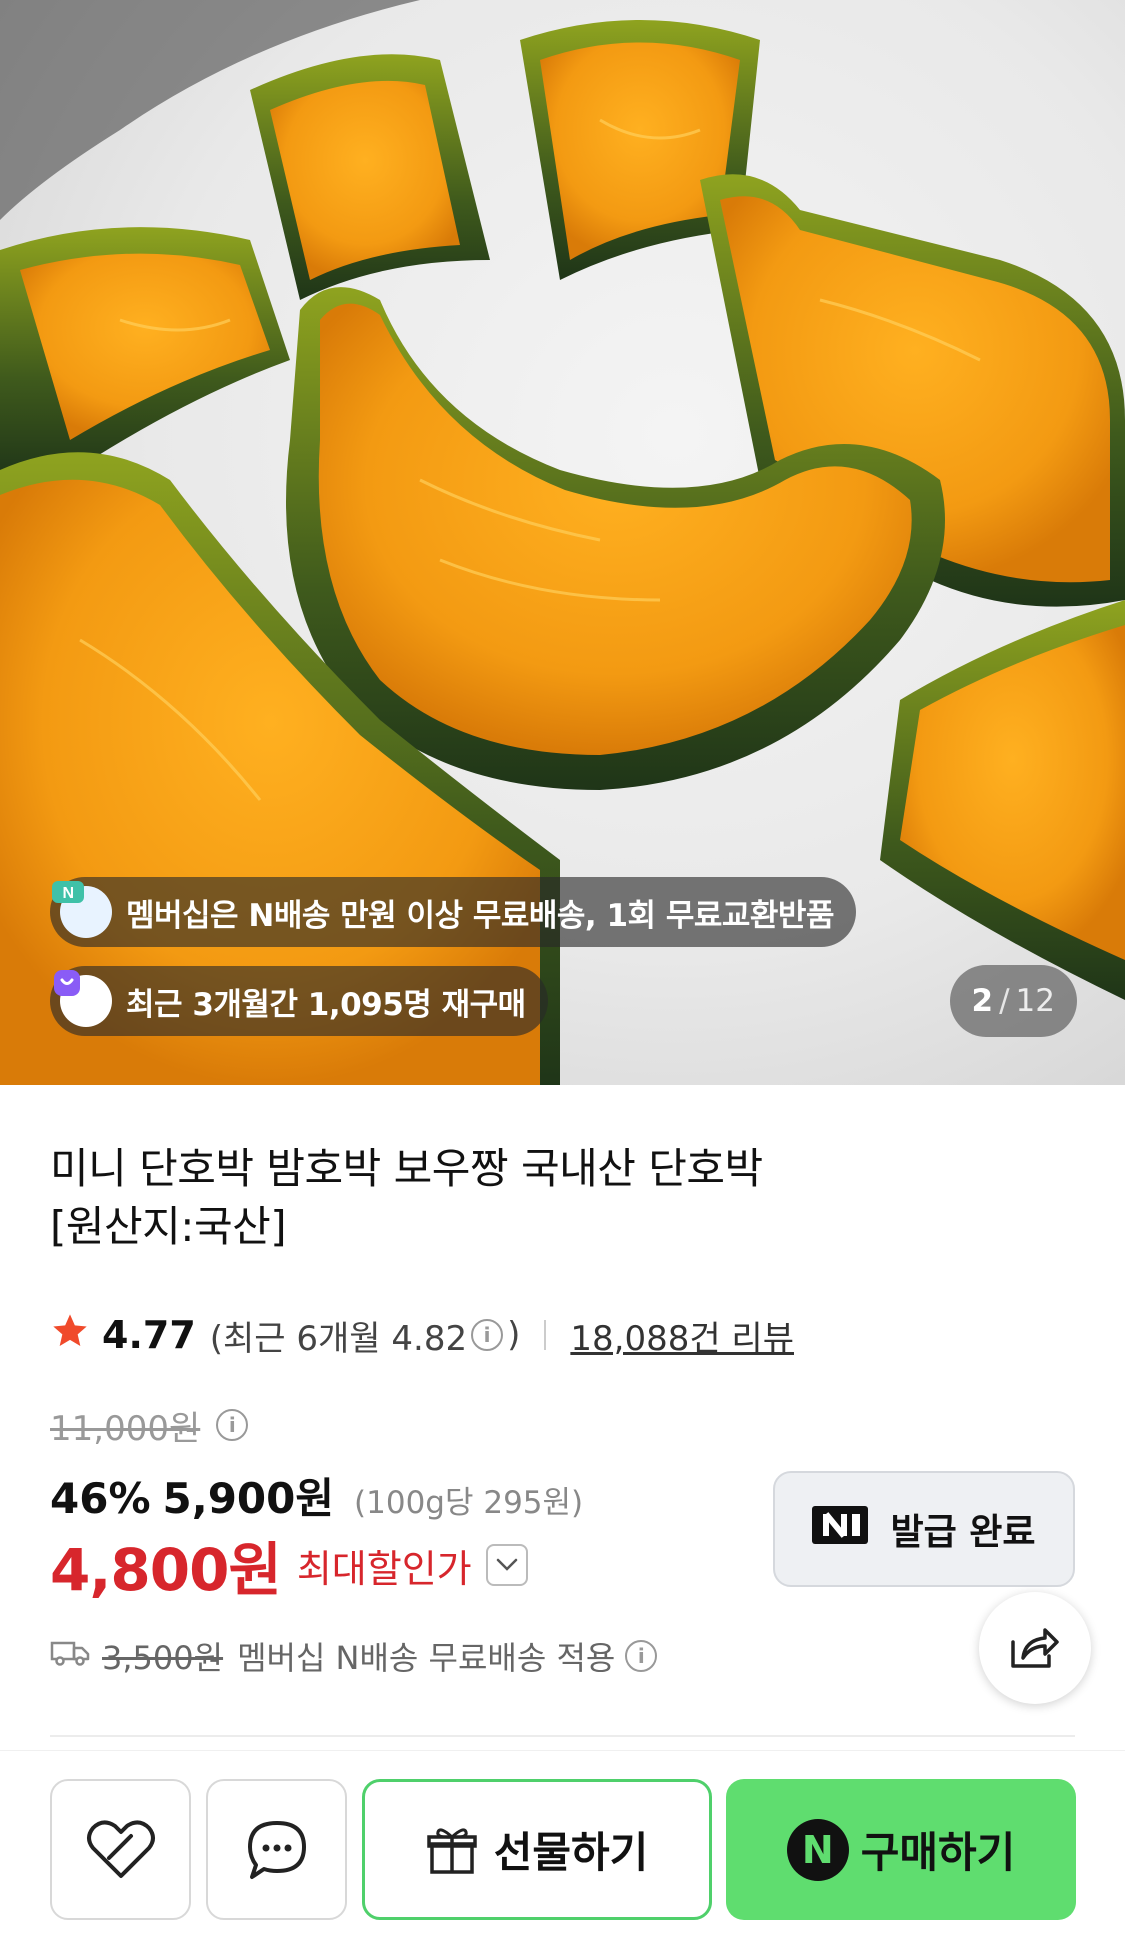 The height and width of the screenshot is (1951, 1125). I want to click on buy-button: N 구매하기, so click(901, 1849).